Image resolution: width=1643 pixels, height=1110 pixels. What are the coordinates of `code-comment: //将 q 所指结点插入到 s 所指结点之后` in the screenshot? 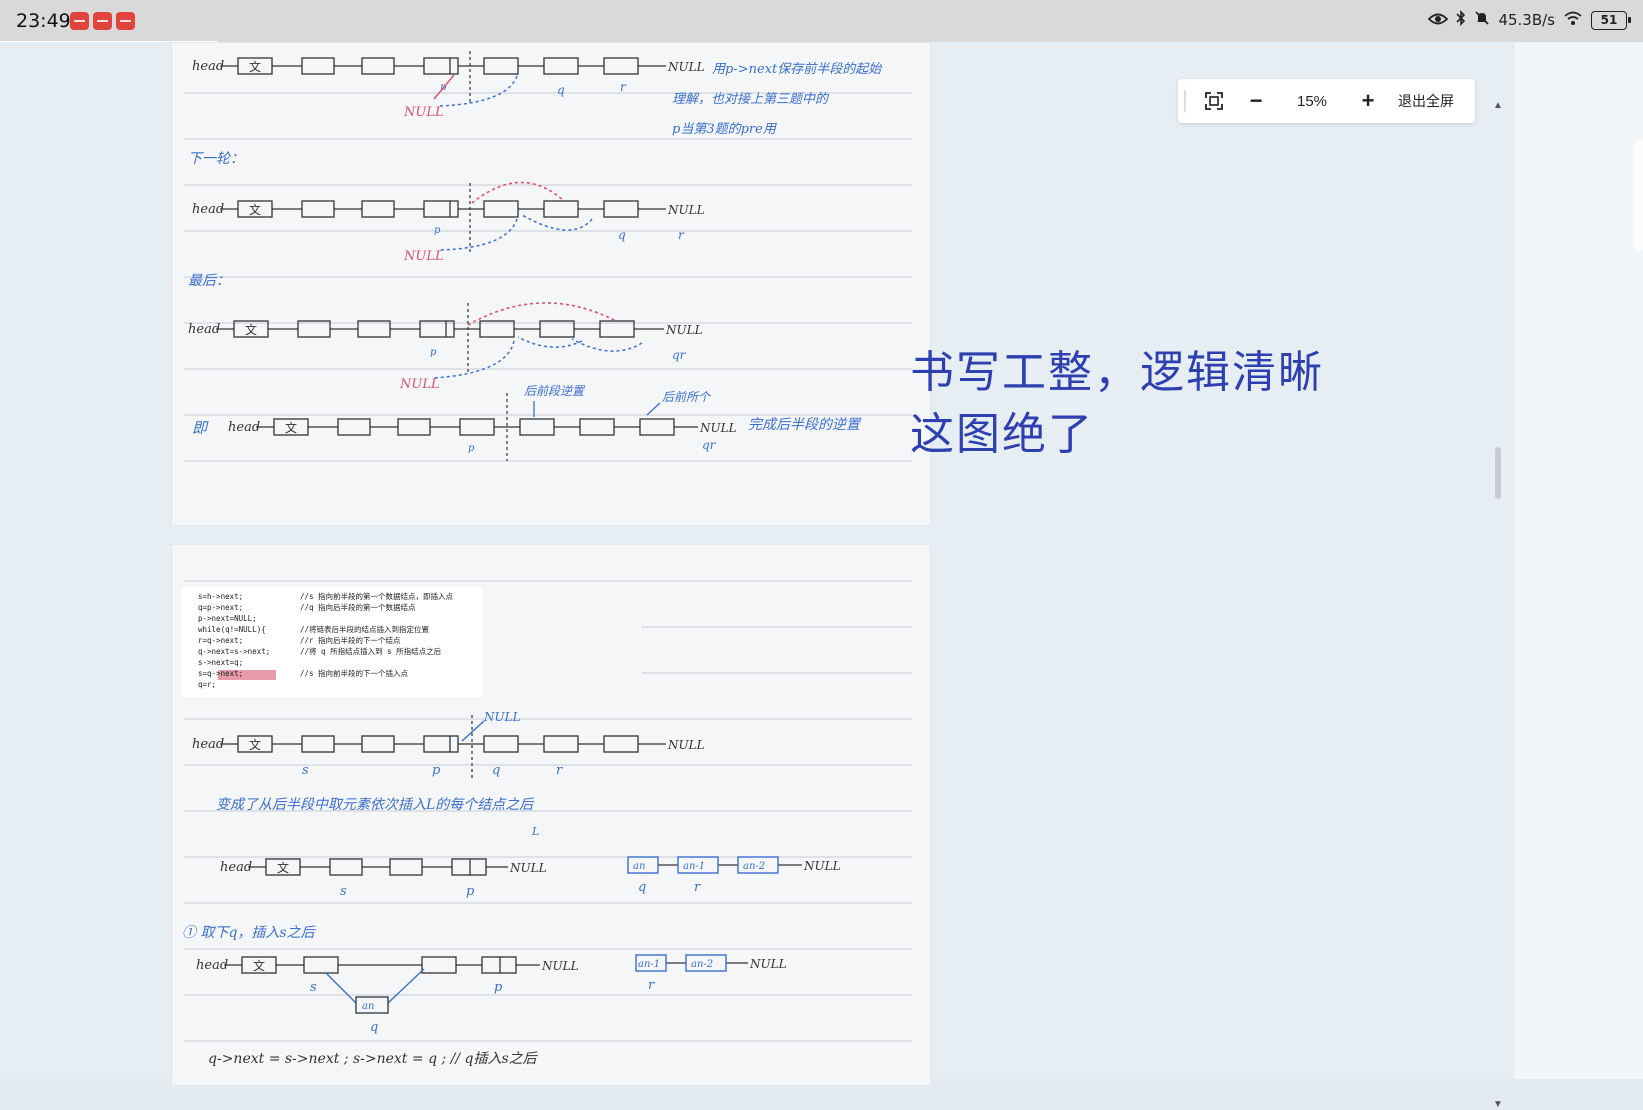 It's located at (371, 651).